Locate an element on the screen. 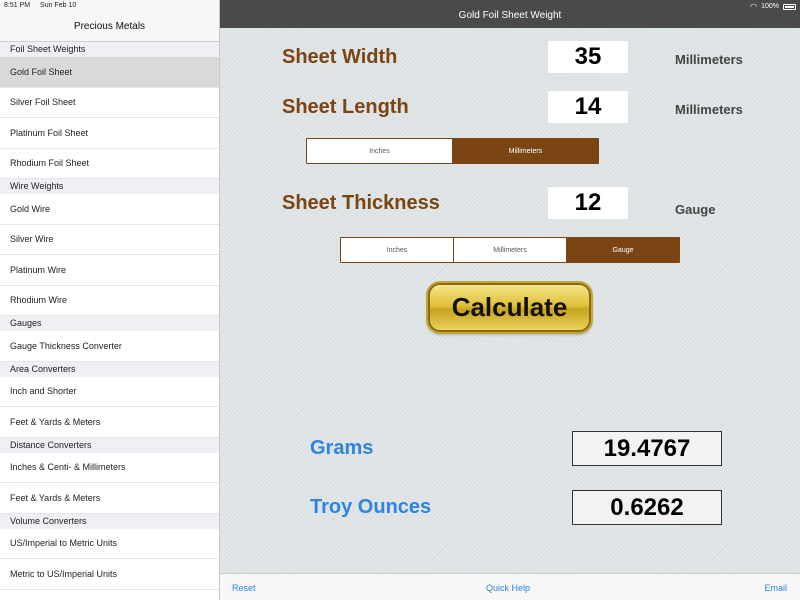 The height and width of the screenshot is (600, 800). sidebar-item: Silver Foil Sheet is located at coordinates (109, 102).